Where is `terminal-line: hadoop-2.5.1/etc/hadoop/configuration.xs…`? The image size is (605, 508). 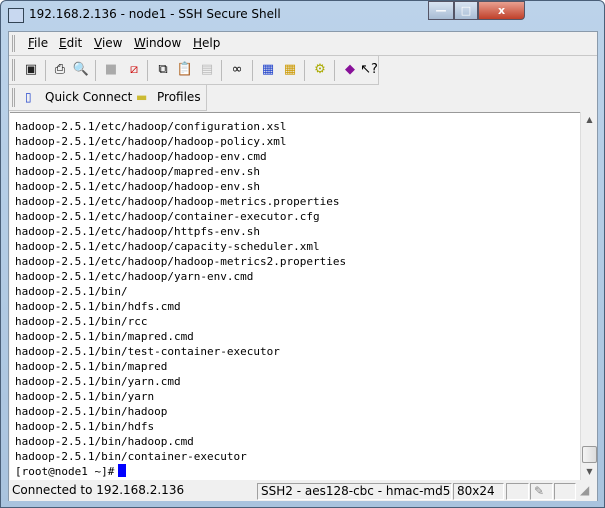 terminal-line: hadoop-2.5.1/etc/hadoop/configuration.xs… is located at coordinates (151, 126).